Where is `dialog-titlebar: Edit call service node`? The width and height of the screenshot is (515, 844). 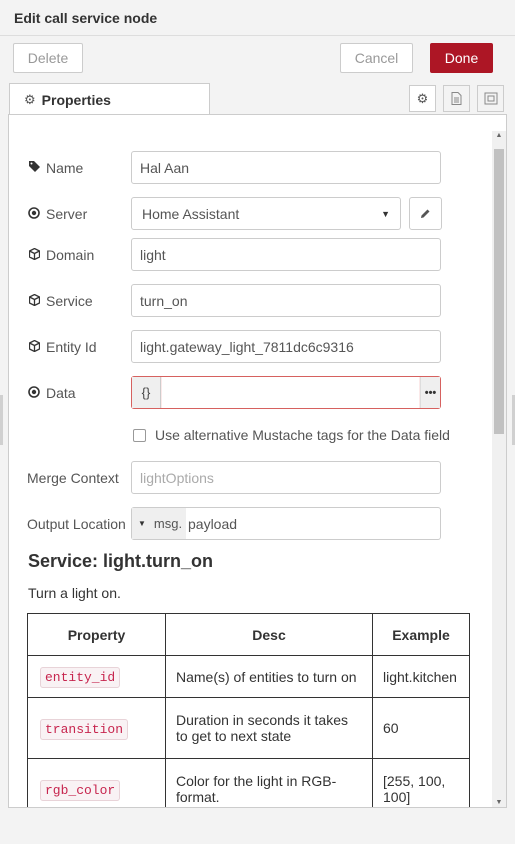
dialog-titlebar: Edit call service node is located at coordinates (257, 18).